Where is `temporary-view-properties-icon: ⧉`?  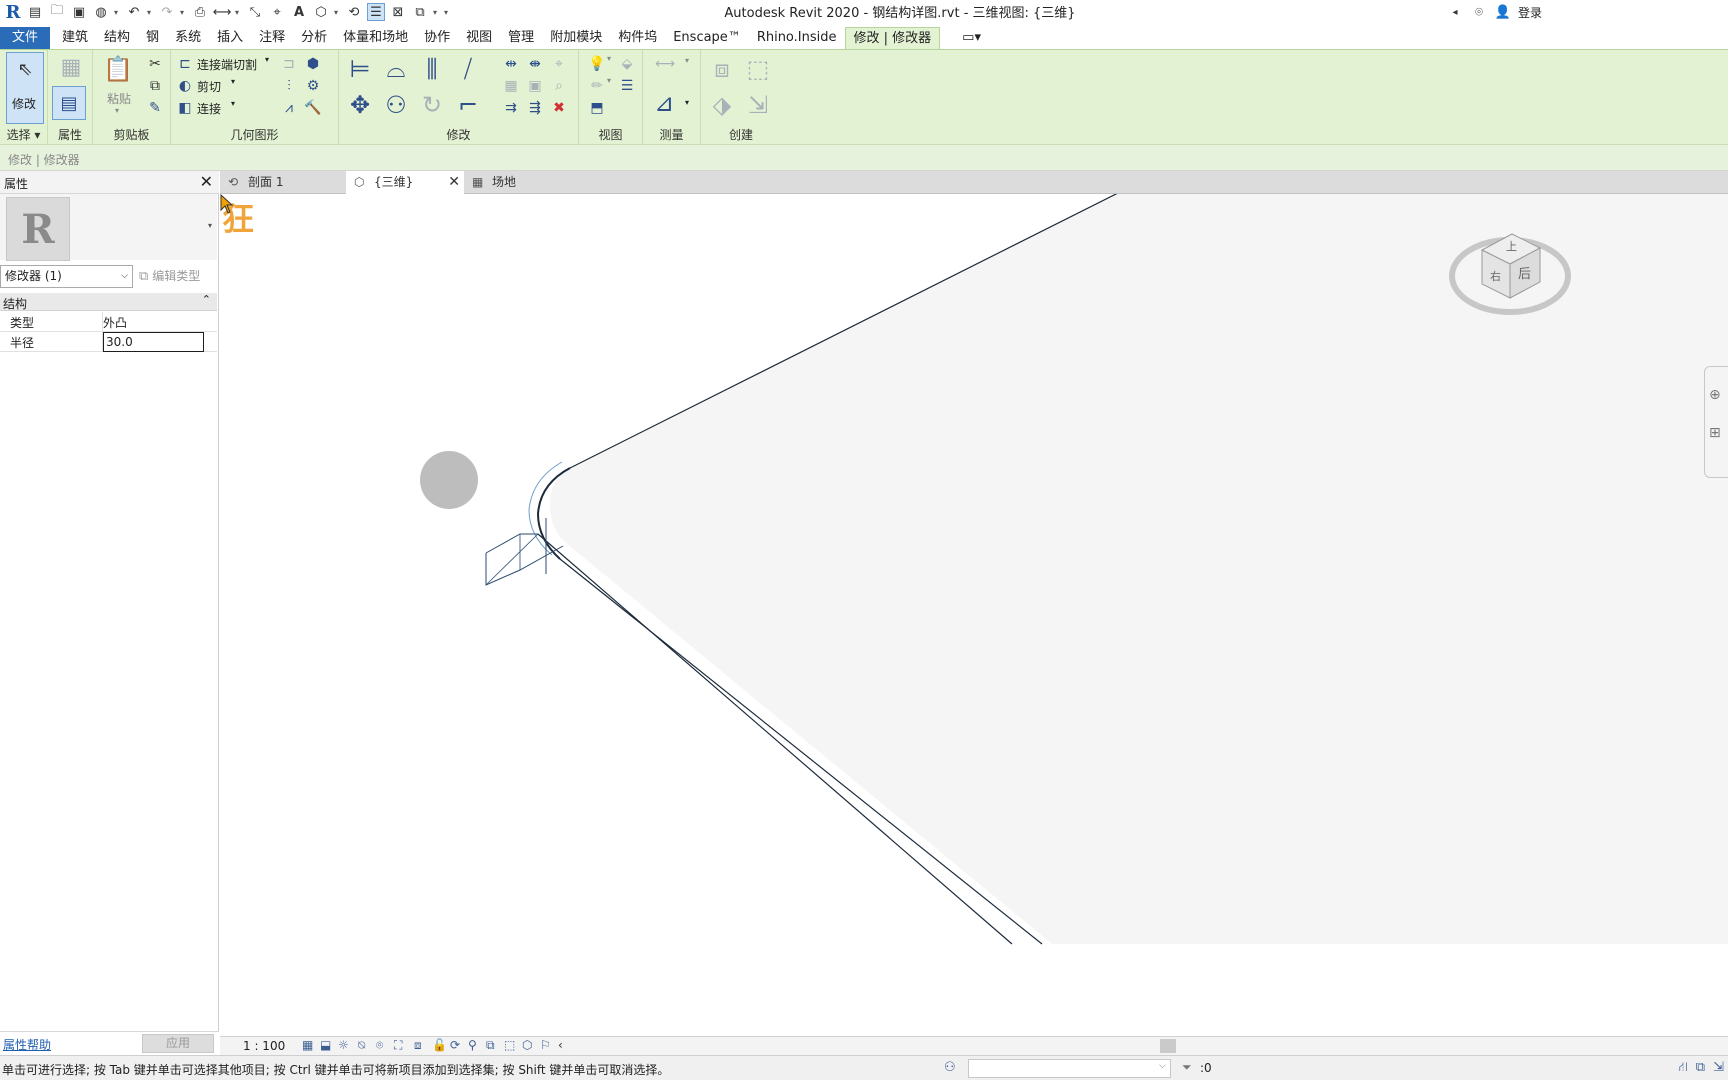
temporary-view-properties-icon: ⧉ is located at coordinates (490, 1045).